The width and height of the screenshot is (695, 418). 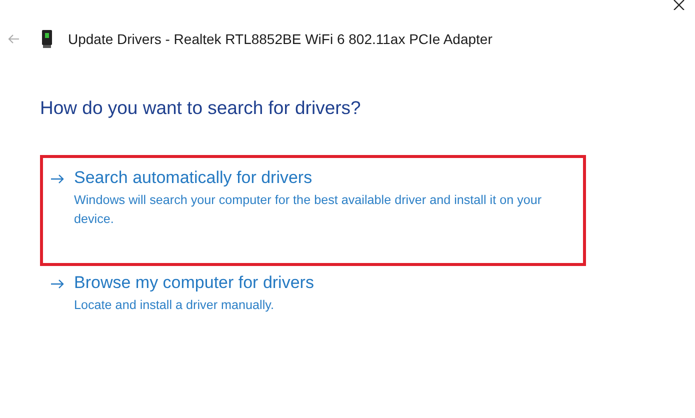 I want to click on dialog-heading: How do you want to search for drivers?, so click(x=201, y=108).